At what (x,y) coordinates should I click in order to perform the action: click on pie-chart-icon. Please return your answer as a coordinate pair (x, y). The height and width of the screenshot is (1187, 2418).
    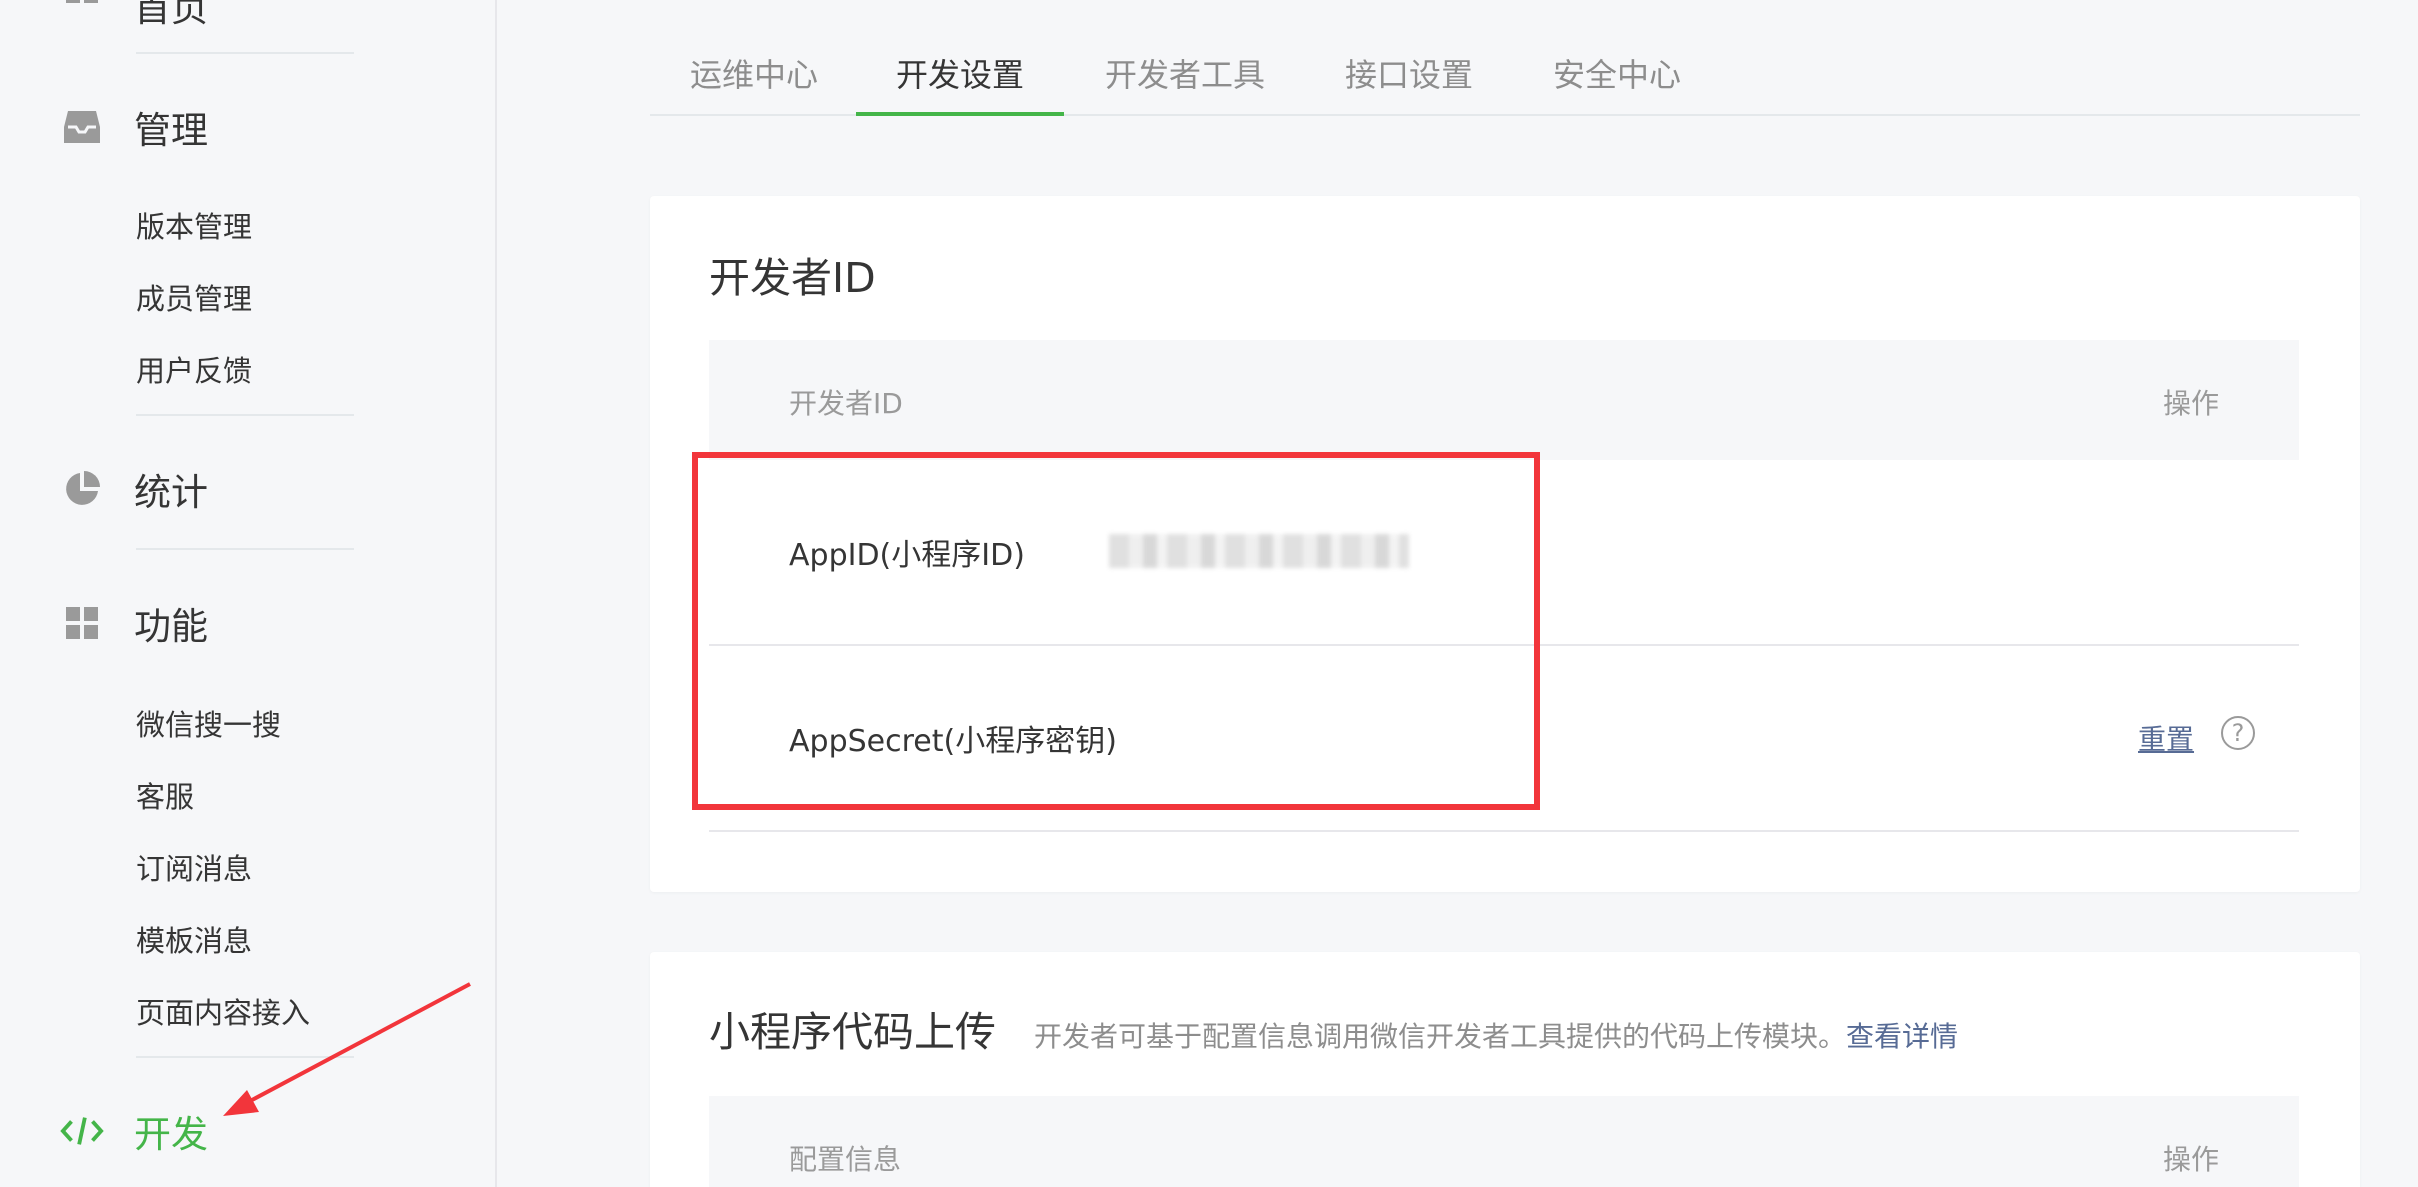
    Looking at the image, I should click on (82, 489).